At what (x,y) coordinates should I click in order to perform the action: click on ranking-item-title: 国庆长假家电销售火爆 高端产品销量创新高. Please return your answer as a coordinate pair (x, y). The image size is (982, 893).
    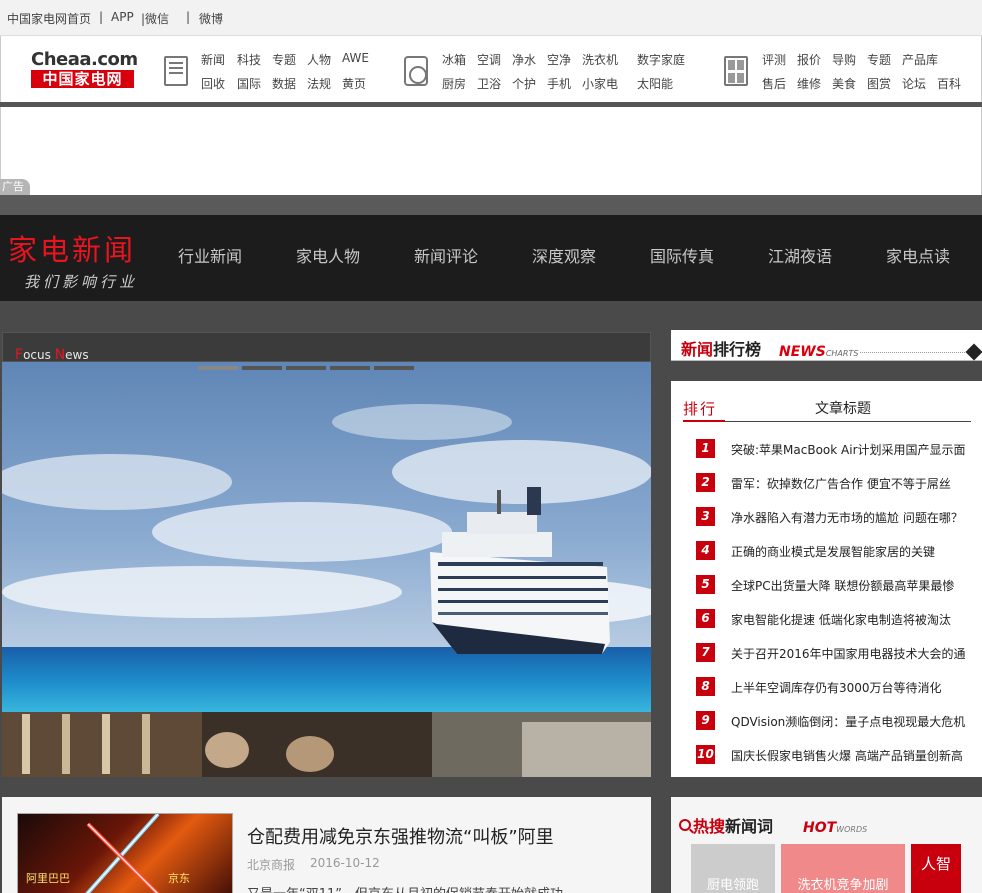
    Looking at the image, I should click on (851, 755).